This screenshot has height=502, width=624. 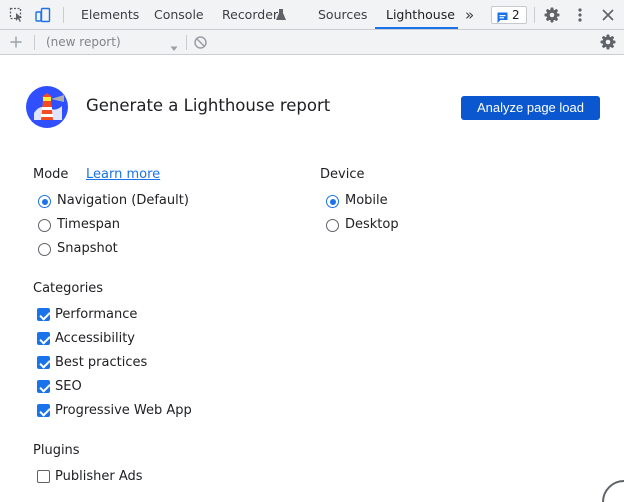 What do you see at coordinates (44, 249) in the screenshot?
I see `radio-snapshot` at bounding box center [44, 249].